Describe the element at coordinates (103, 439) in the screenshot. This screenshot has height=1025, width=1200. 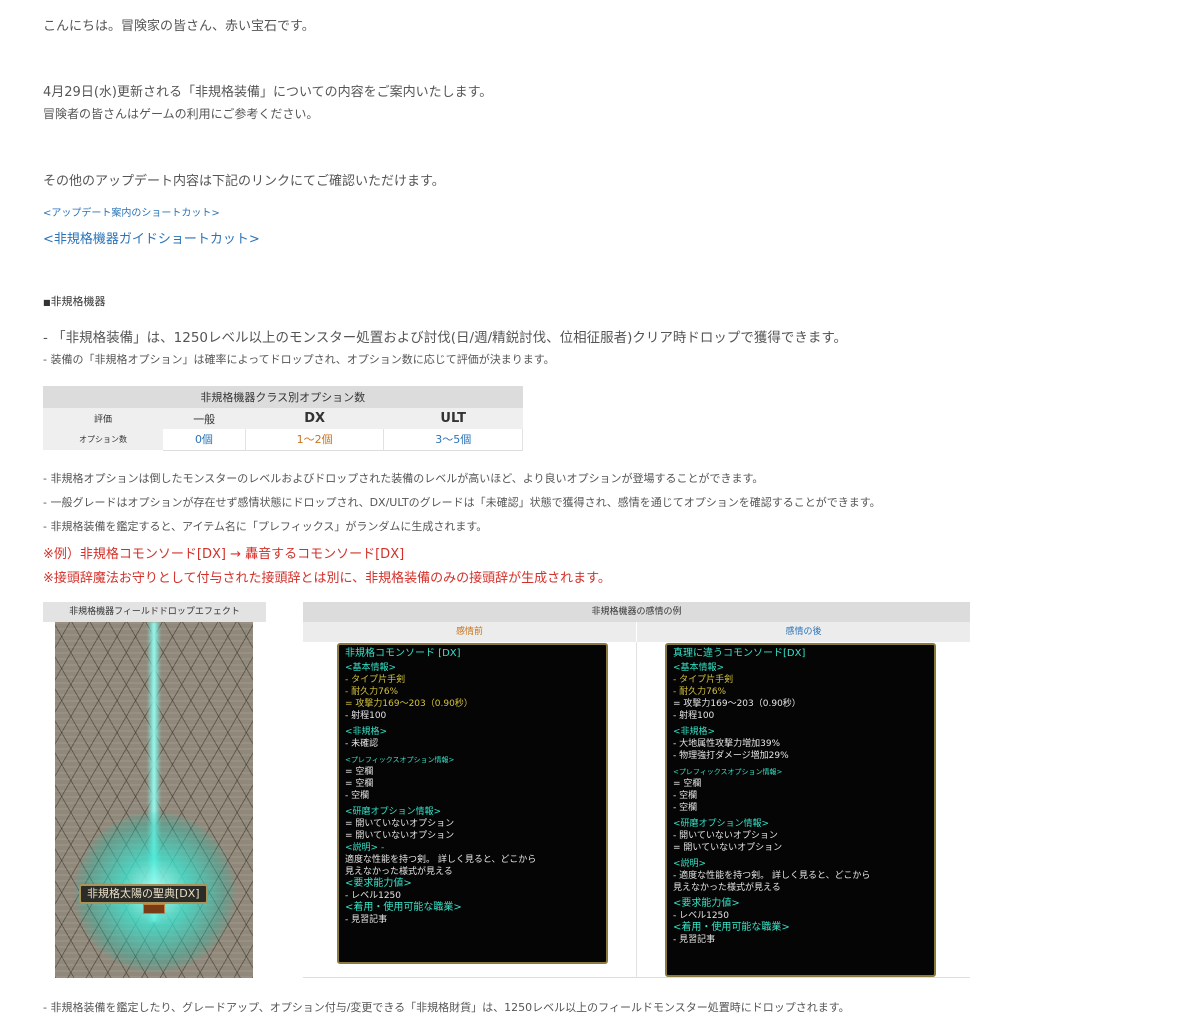
I see `row-label-option-count: オプション数` at that location.